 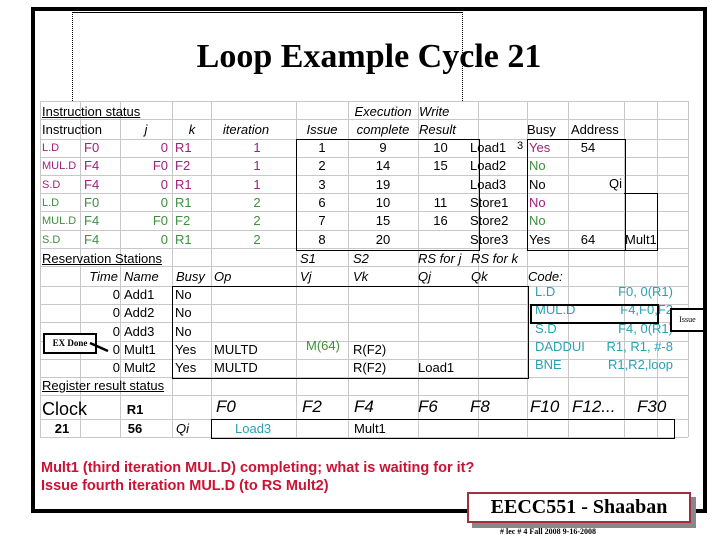 I want to click on r1-label: R1, so click(x=135, y=409).